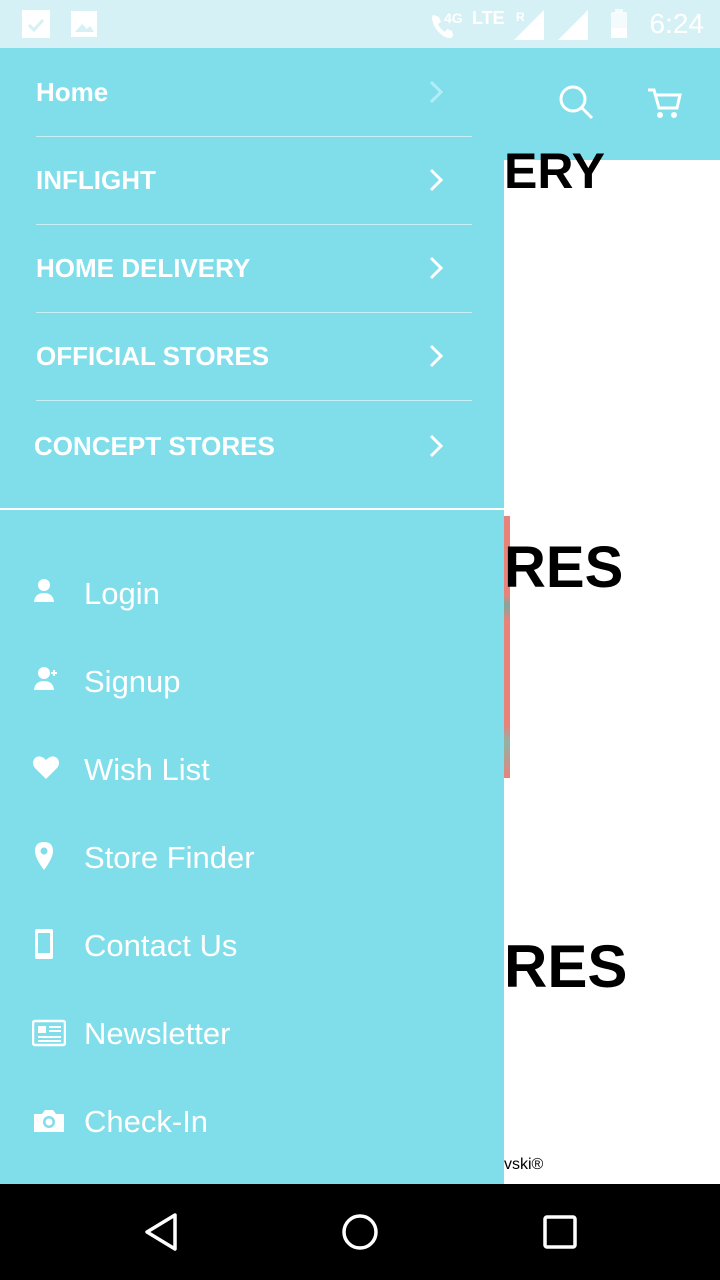 This screenshot has height=1280, width=720. I want to click on drawer-item-contact-us: Contact Us, so click(252, 946).